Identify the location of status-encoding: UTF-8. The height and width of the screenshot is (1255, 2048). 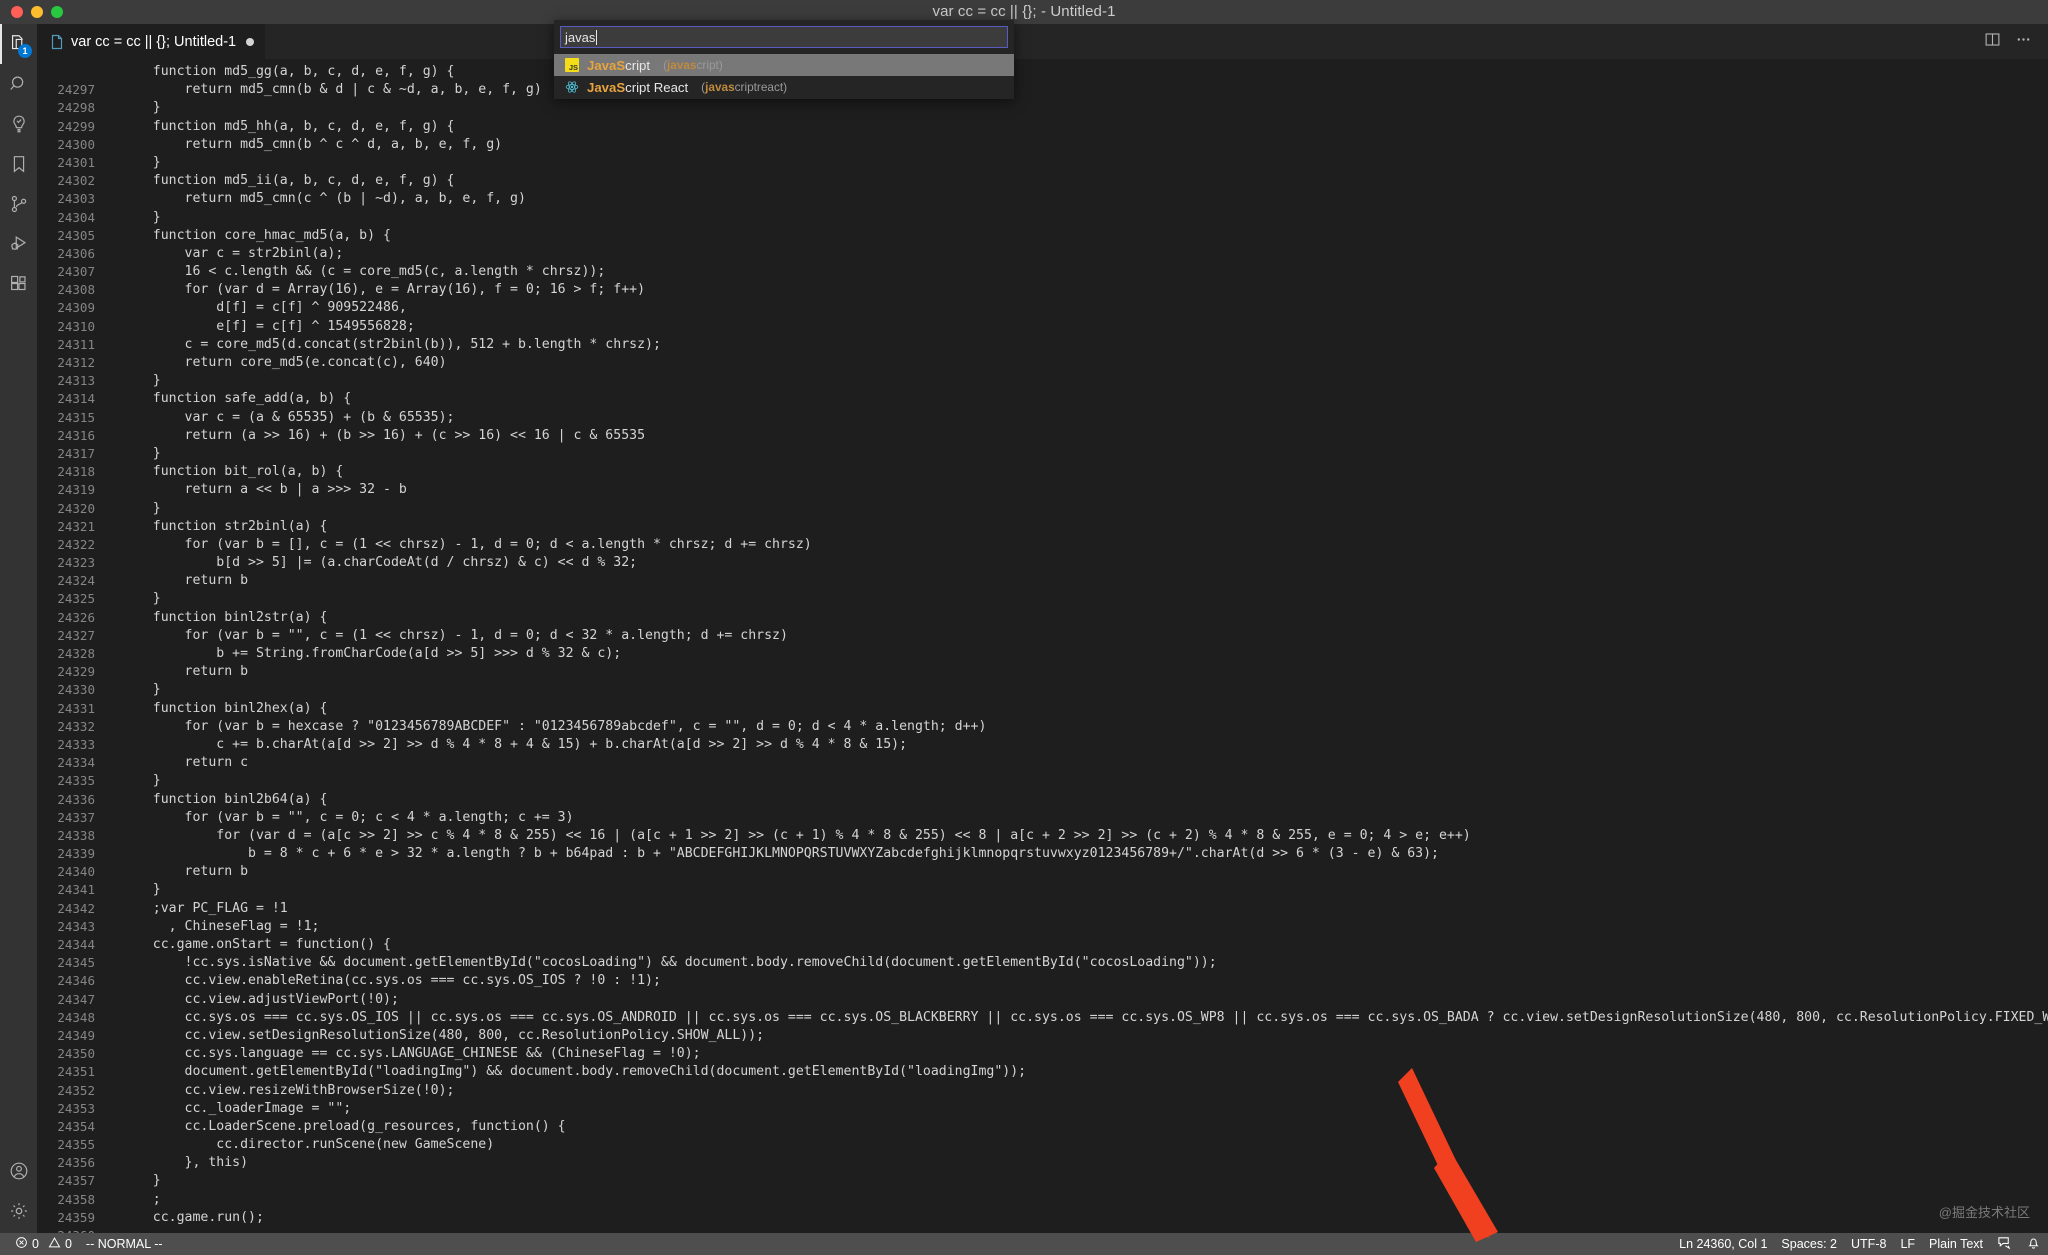
(1868, 1244).